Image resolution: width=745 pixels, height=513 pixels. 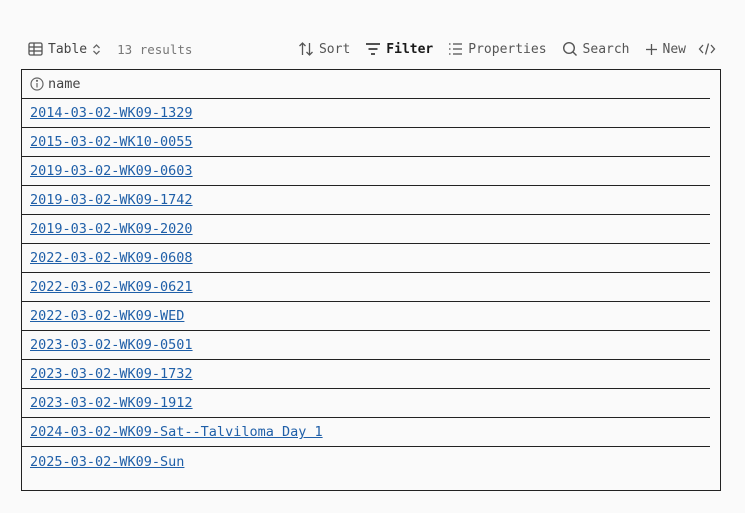 I want to click on sort-button: Sort, so click(x=324, y=49).